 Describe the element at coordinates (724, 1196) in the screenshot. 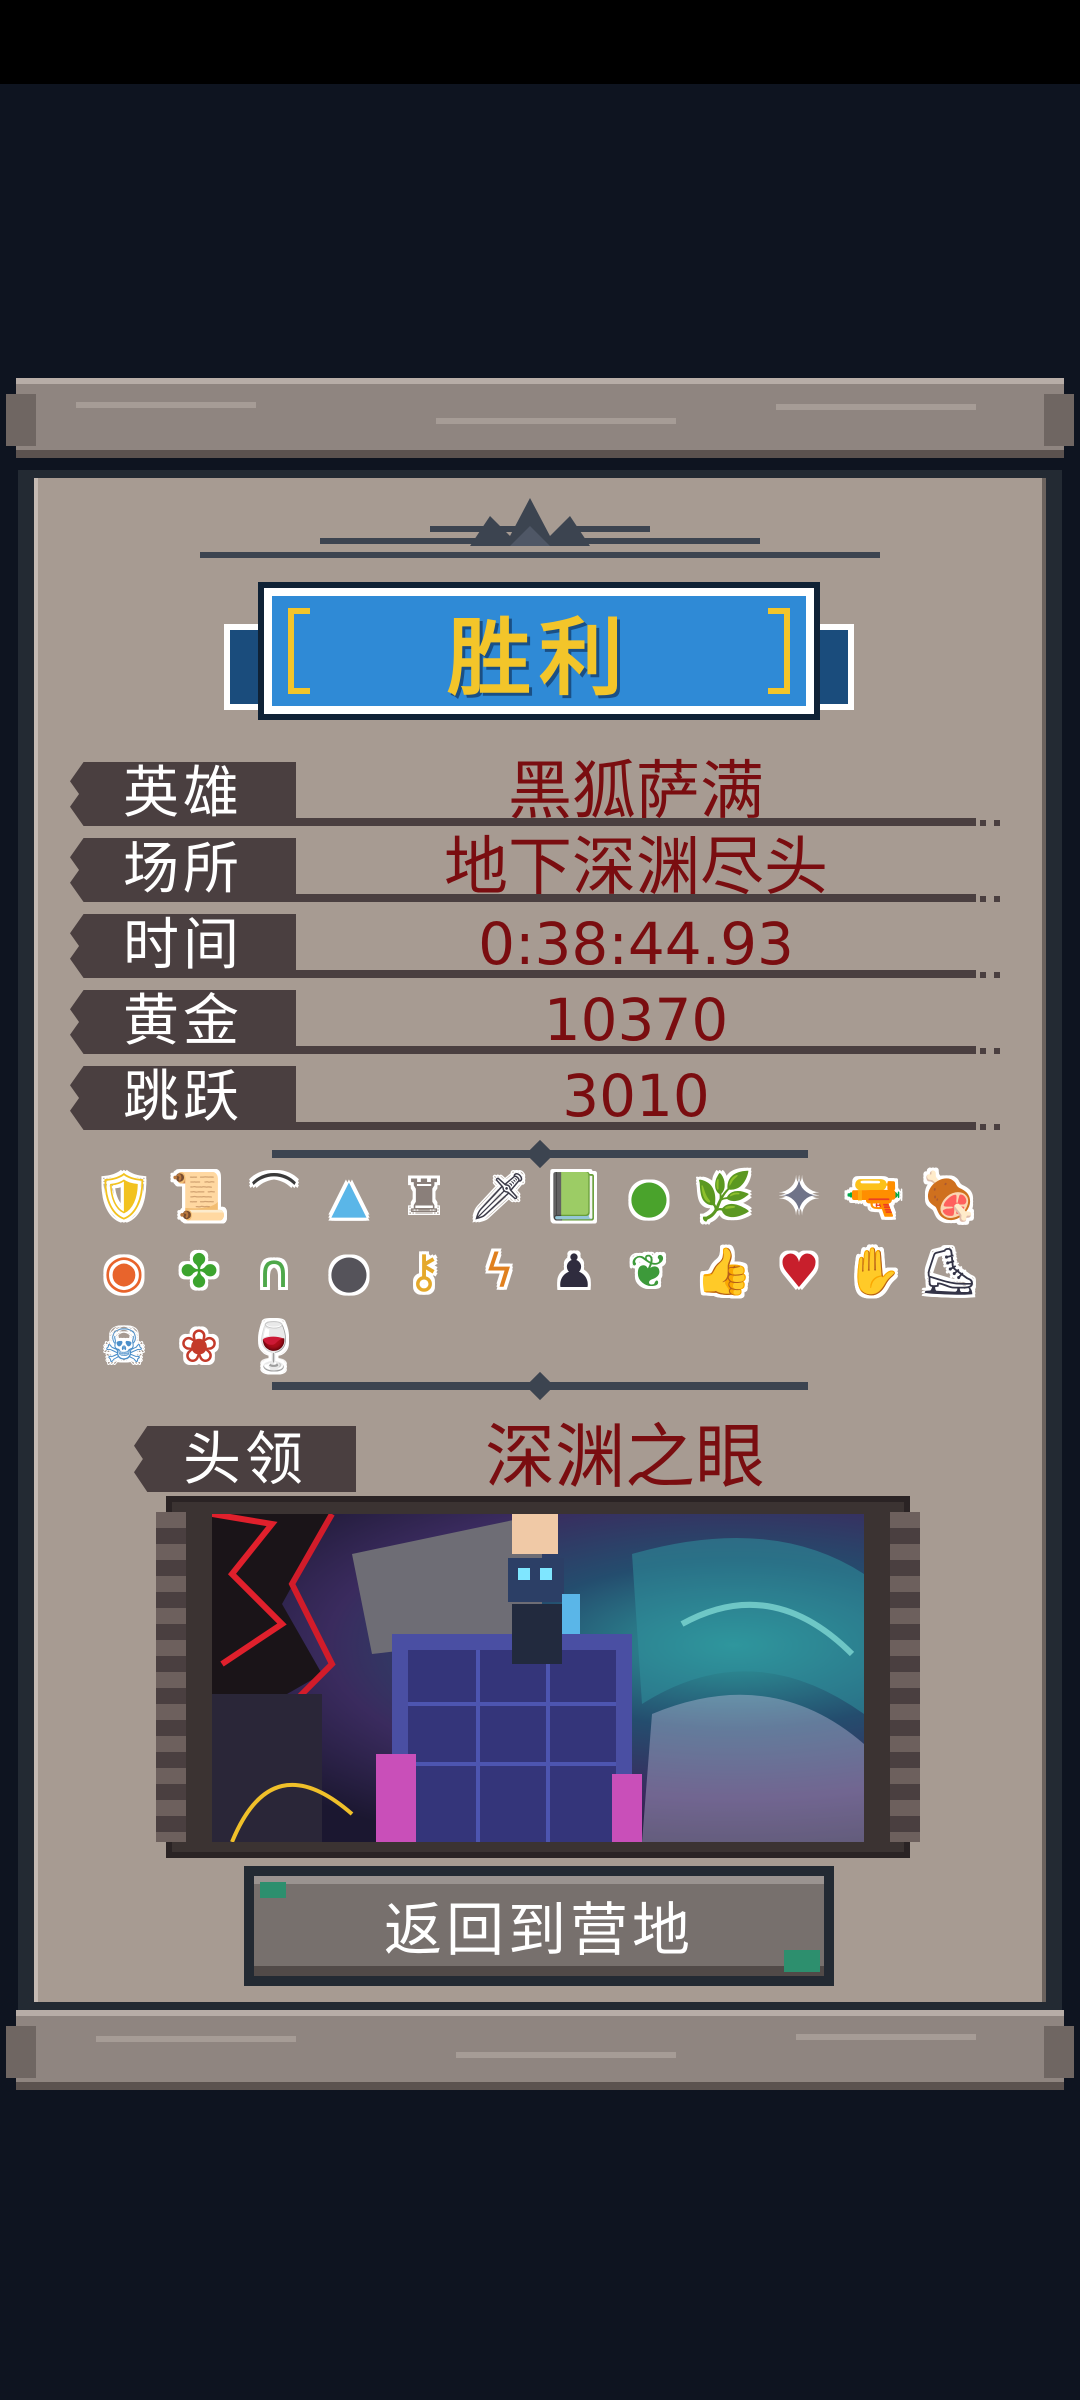

I see `green-branch-icon: 🌿` at that location.